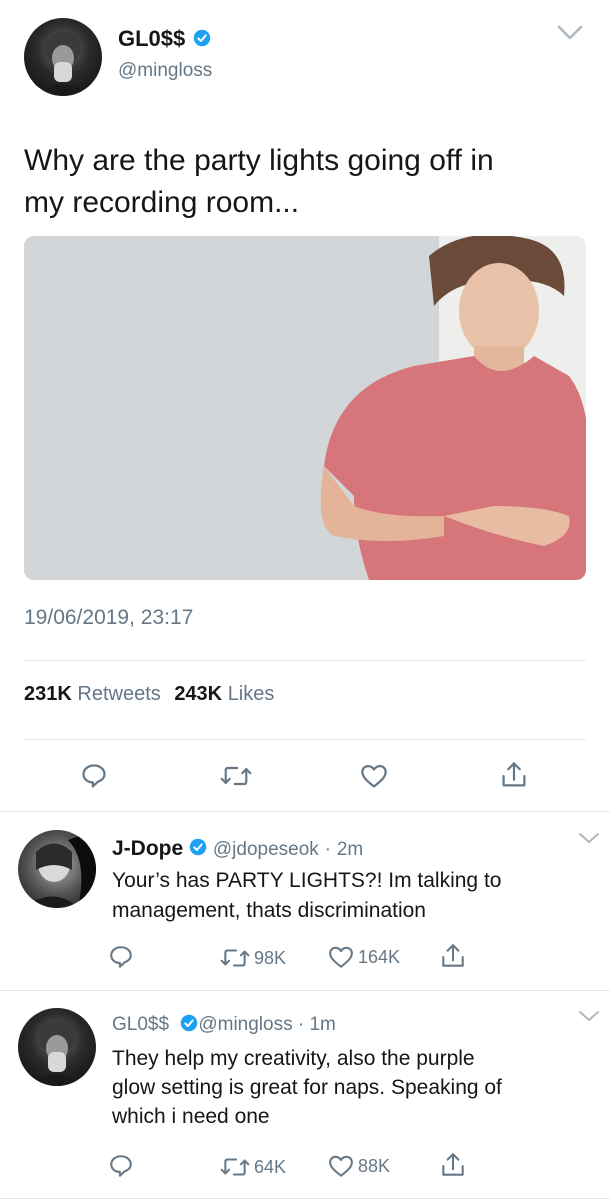  What do you see at coordinates (198, 694) in the screenshot?
I see `likes-count: 243K` at bounding box center [198, 694].